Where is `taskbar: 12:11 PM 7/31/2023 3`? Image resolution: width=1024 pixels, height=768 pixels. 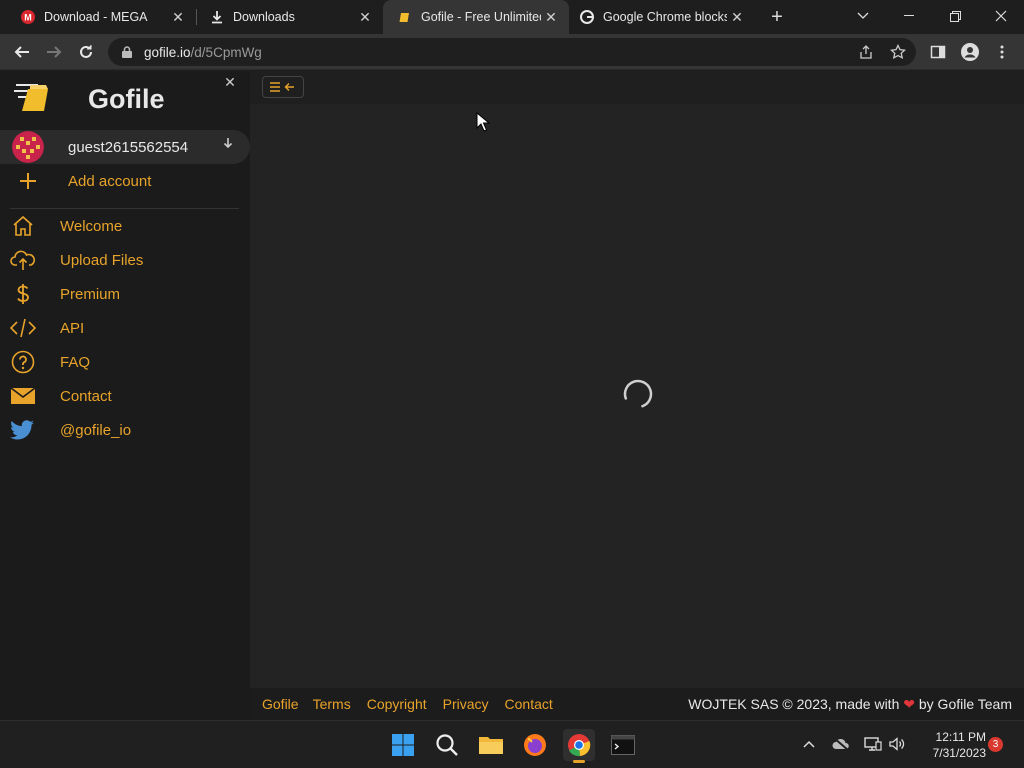 taskbar: 12:11 PM 7/31/2023 3 is located at coordinates (512, 744).